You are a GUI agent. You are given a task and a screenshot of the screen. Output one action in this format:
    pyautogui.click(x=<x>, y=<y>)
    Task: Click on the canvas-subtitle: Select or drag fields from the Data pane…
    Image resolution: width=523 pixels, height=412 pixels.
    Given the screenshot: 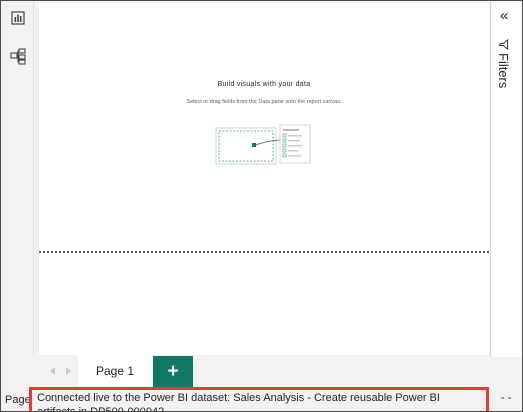 What is the action you would take?
    pyautogui.click(x=264, y=102)
    